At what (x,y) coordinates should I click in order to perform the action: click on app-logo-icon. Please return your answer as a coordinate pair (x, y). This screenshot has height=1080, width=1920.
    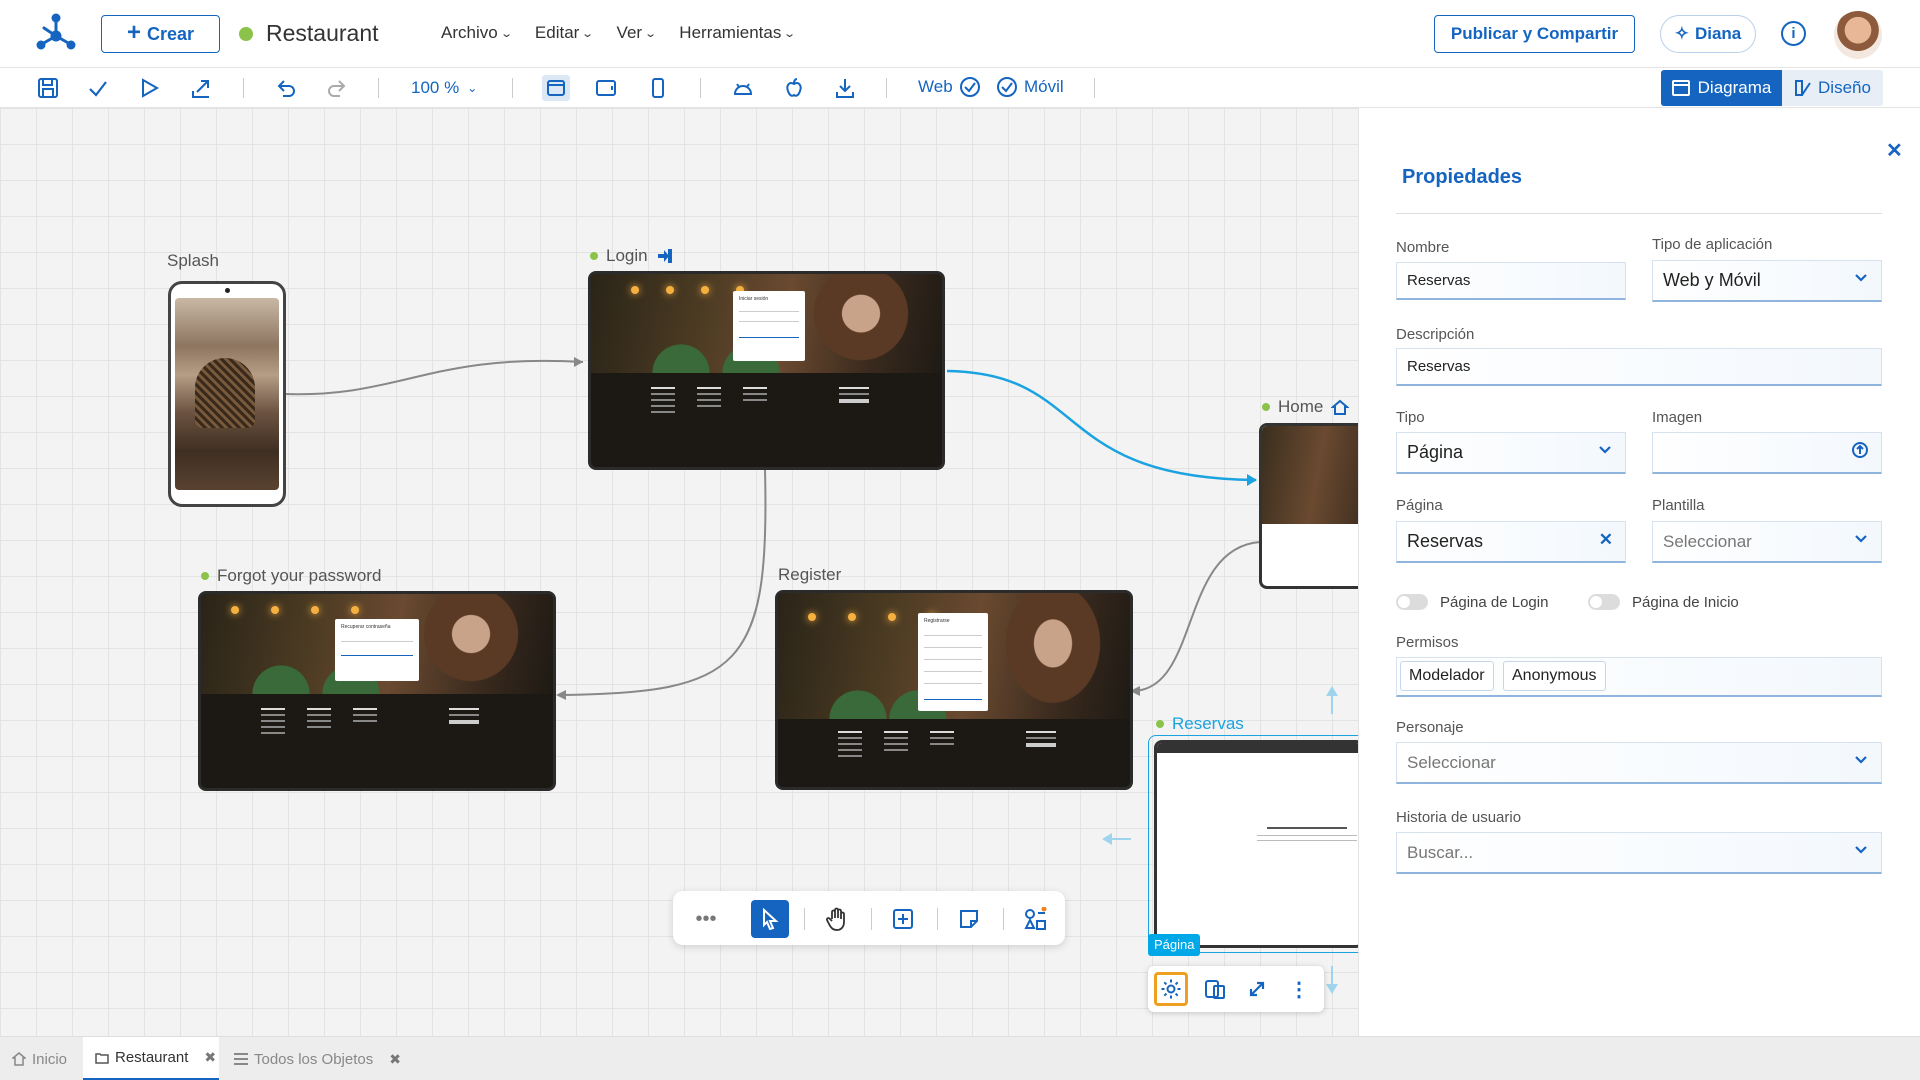
    Looking at the image, I should click on (56, 32).